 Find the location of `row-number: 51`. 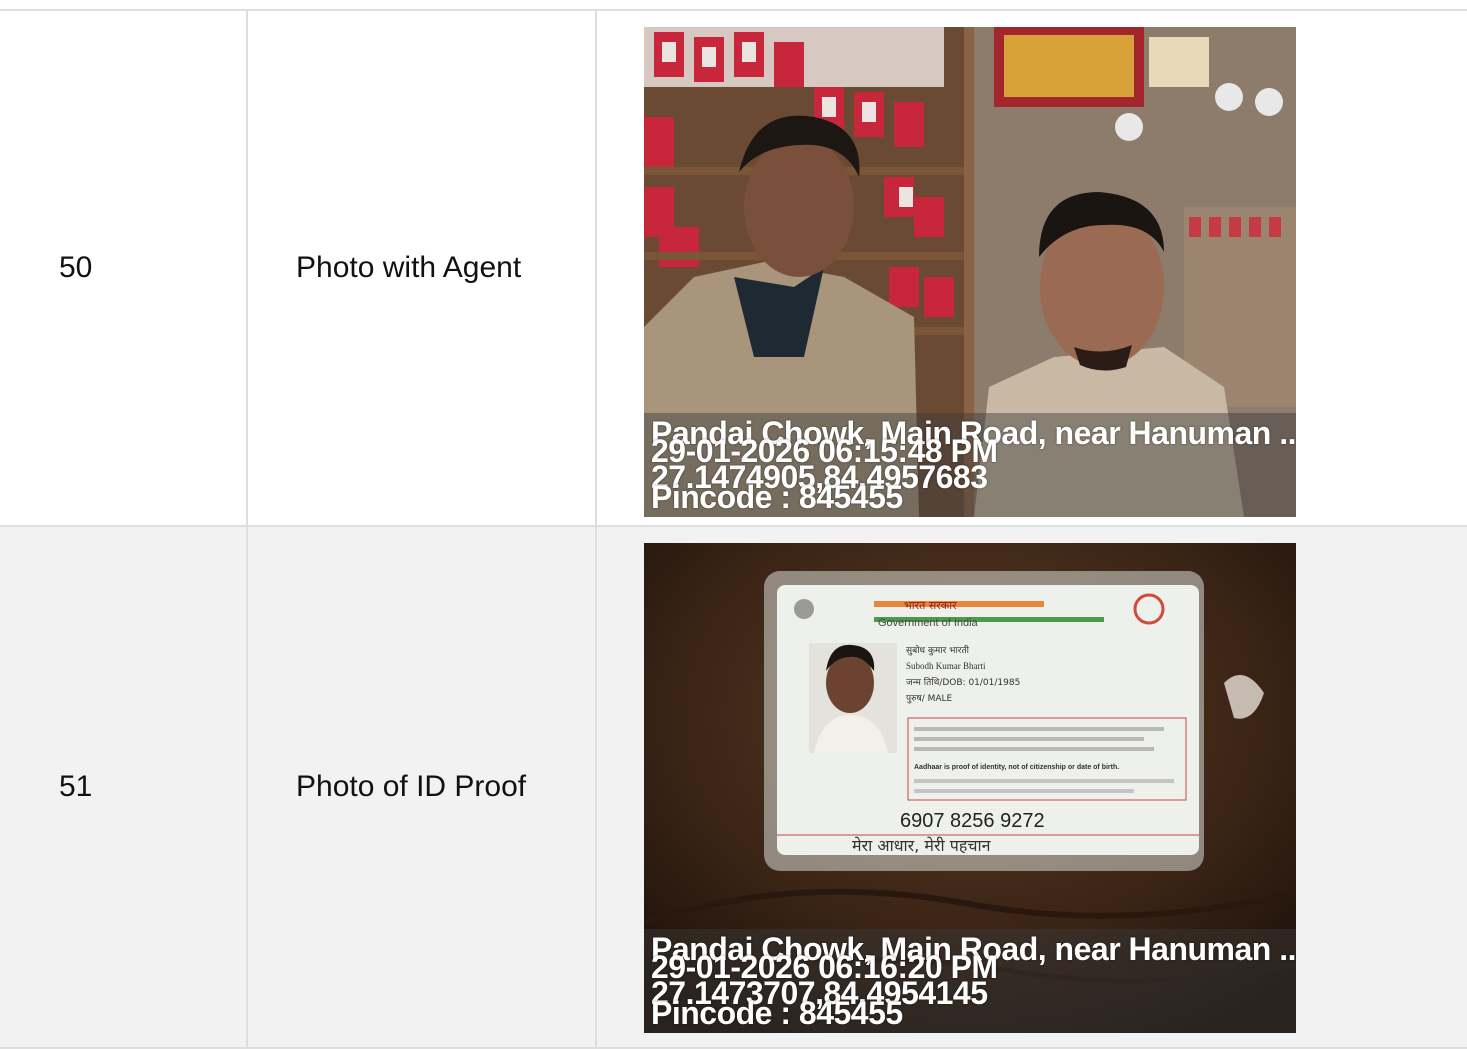

row-number: 51 is located at coordinates (76, 786).